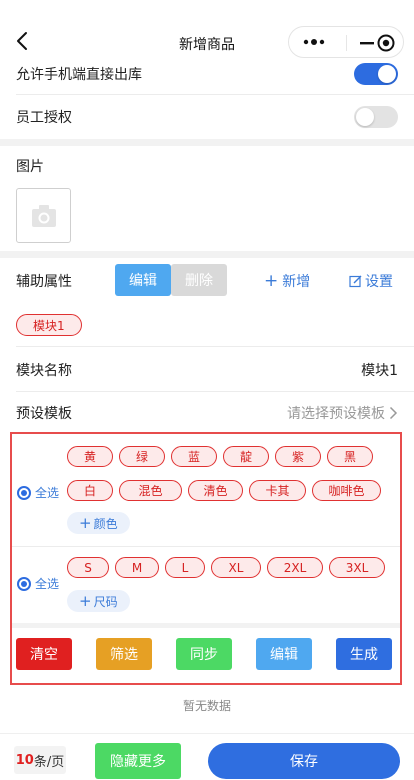  I want to click on staff-auth-switch, so click(376, 117).